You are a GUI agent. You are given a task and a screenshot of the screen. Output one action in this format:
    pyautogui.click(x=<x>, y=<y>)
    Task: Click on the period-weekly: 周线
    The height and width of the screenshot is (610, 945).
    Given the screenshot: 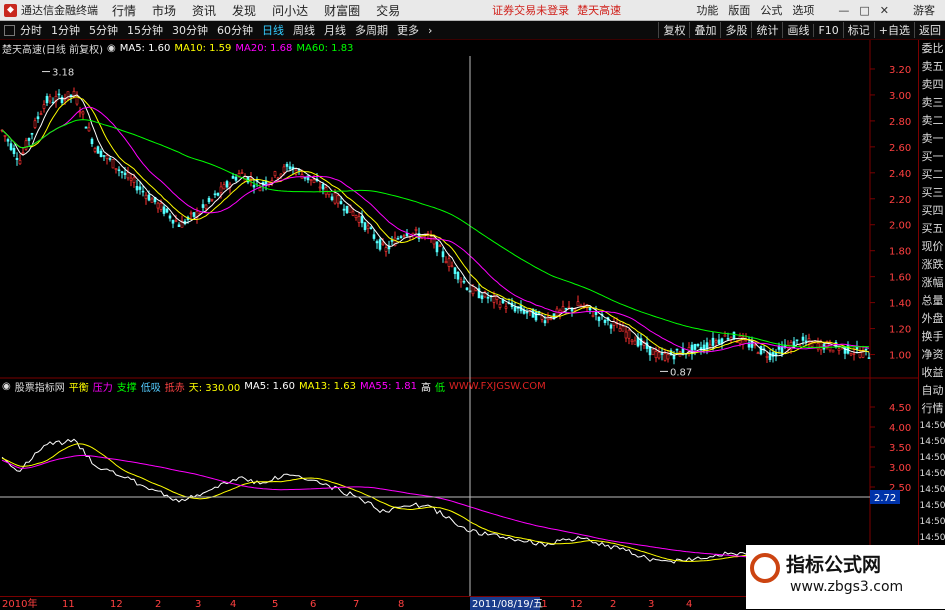 What is the action you would take?
    pyautogui.click(x=304, y=30)
    